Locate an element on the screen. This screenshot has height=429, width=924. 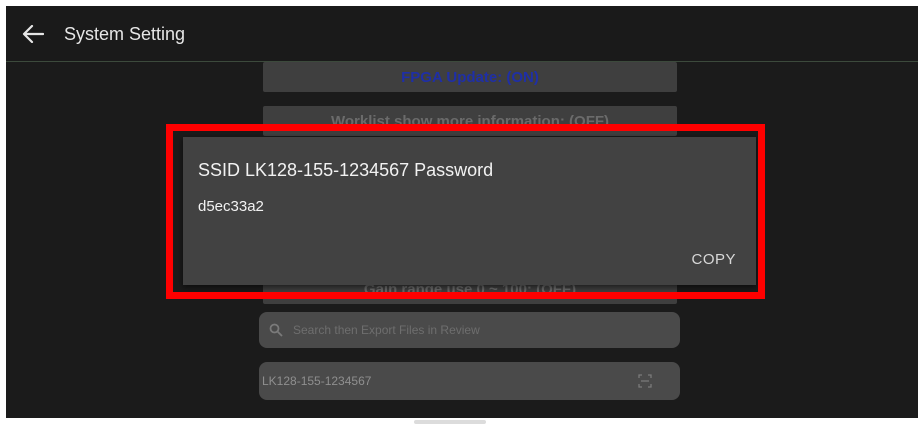
dialog-title: SSID LK128-155-1234567 Password is located at coordinates (346, 170).